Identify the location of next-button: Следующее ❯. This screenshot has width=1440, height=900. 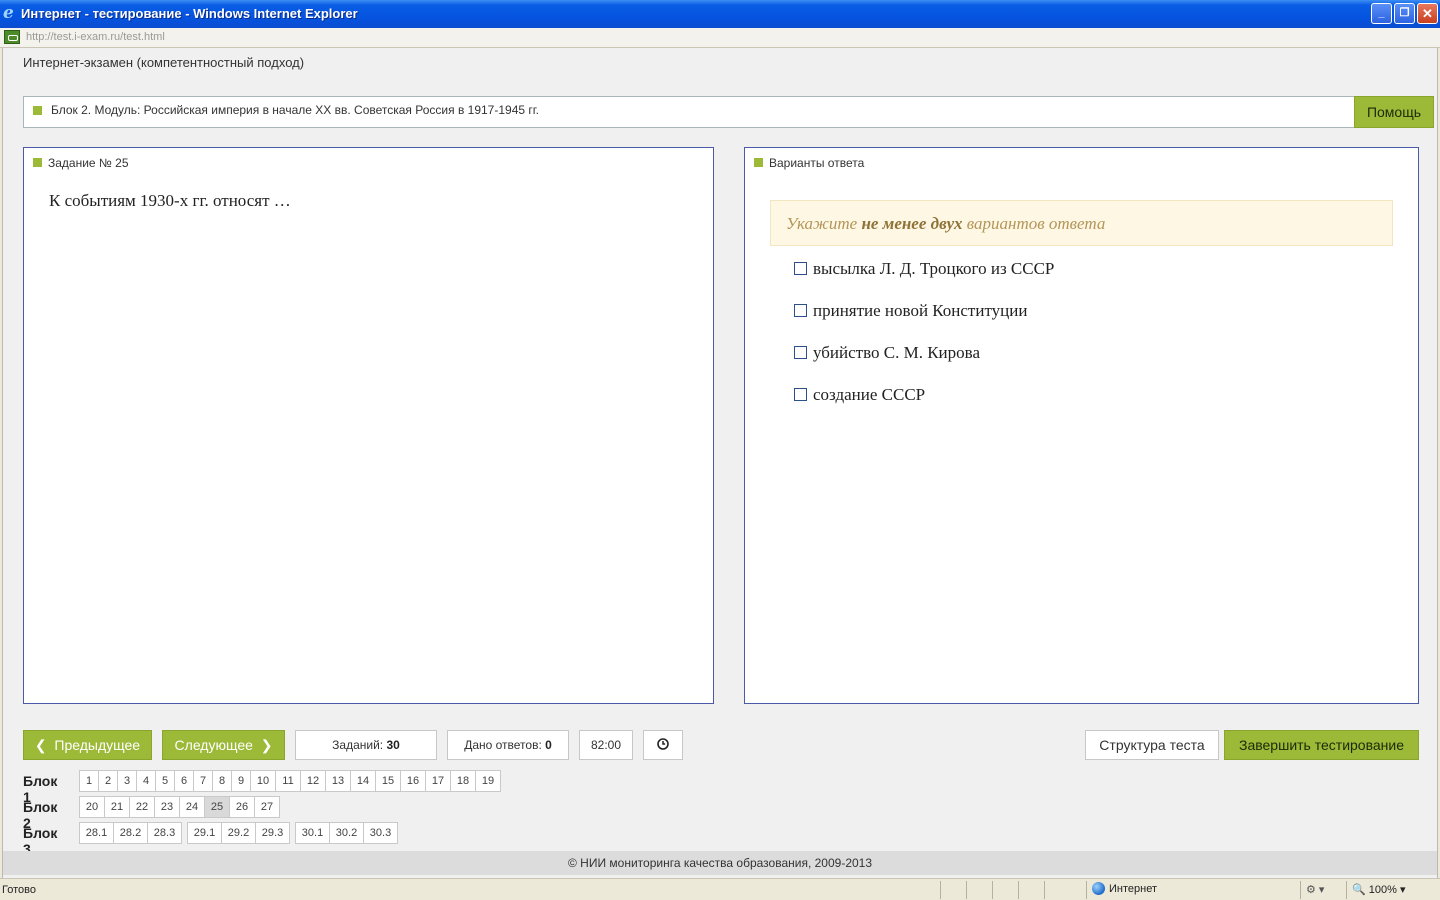
(223, 745).